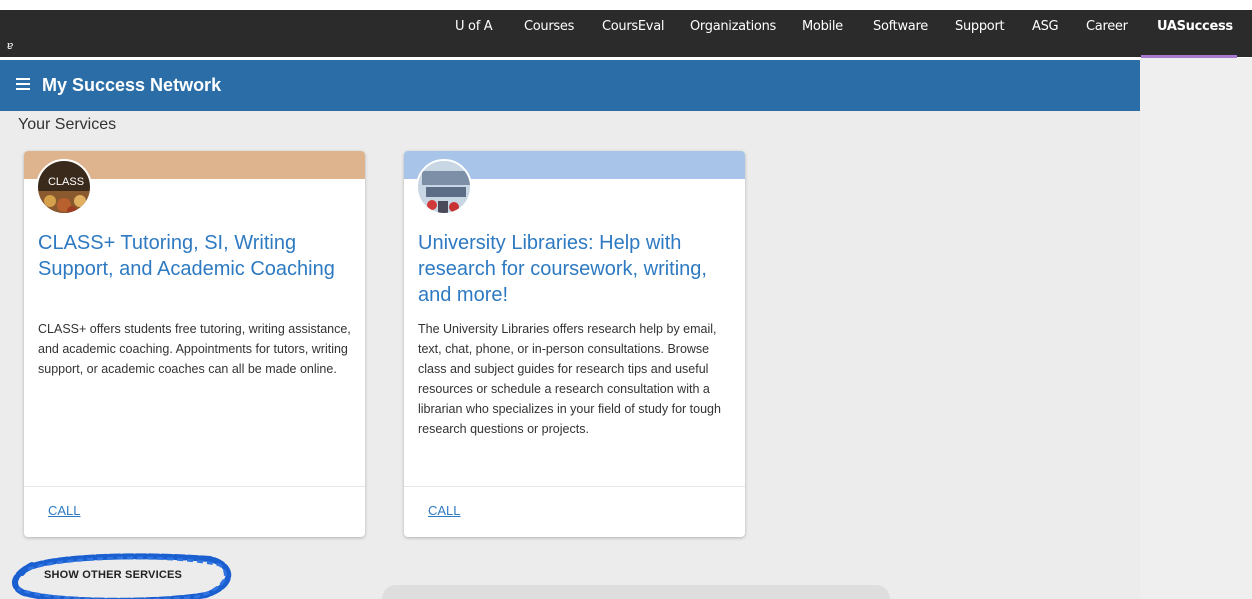 This screenshot has width=1252, height=599. What do you see at coordinates (1045, 26) in the screenshot?
I see `nav-link-asg: ASG` at bounding box center [1045, 26].